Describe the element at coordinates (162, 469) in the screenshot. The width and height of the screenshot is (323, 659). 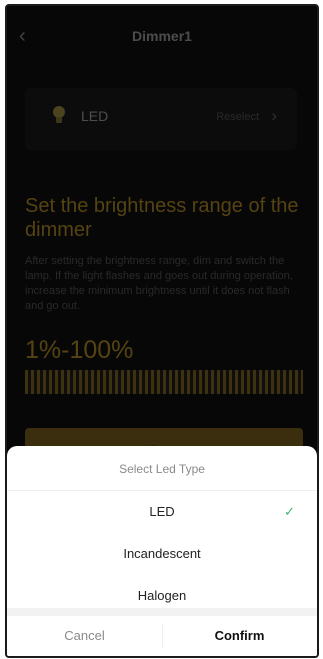
I see `sheet-title: Select Led Type` at that location.